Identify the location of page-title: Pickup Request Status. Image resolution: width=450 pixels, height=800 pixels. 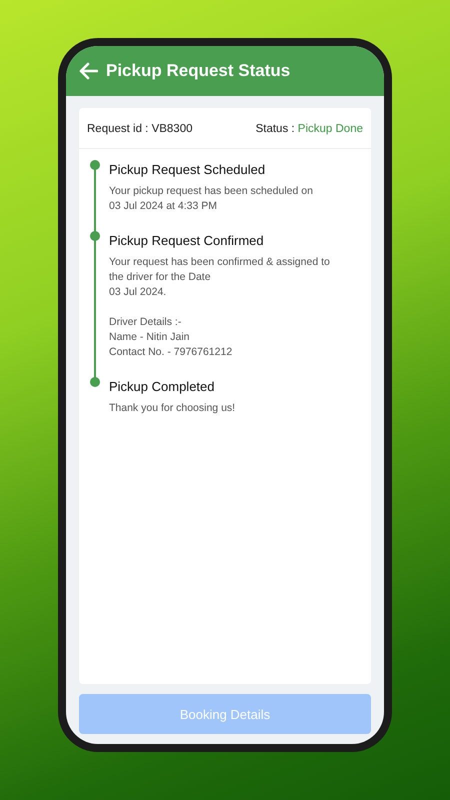
(198, 71).